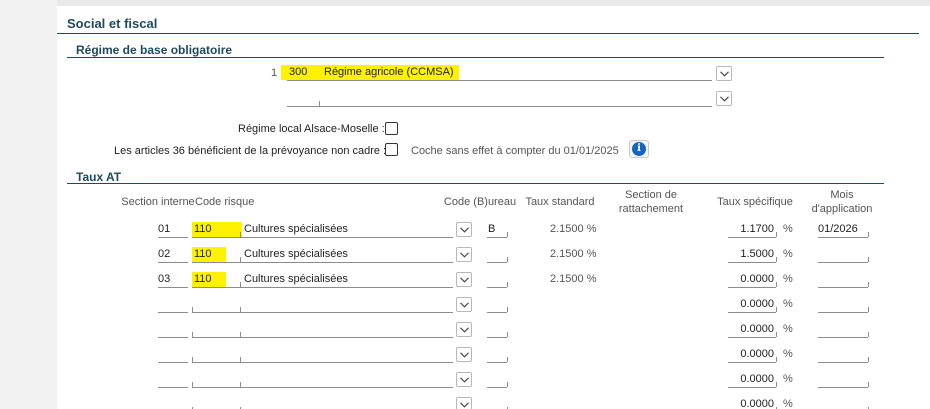  I want to click on header-code-bureau: Code (B)ureau, so click(480, 202).